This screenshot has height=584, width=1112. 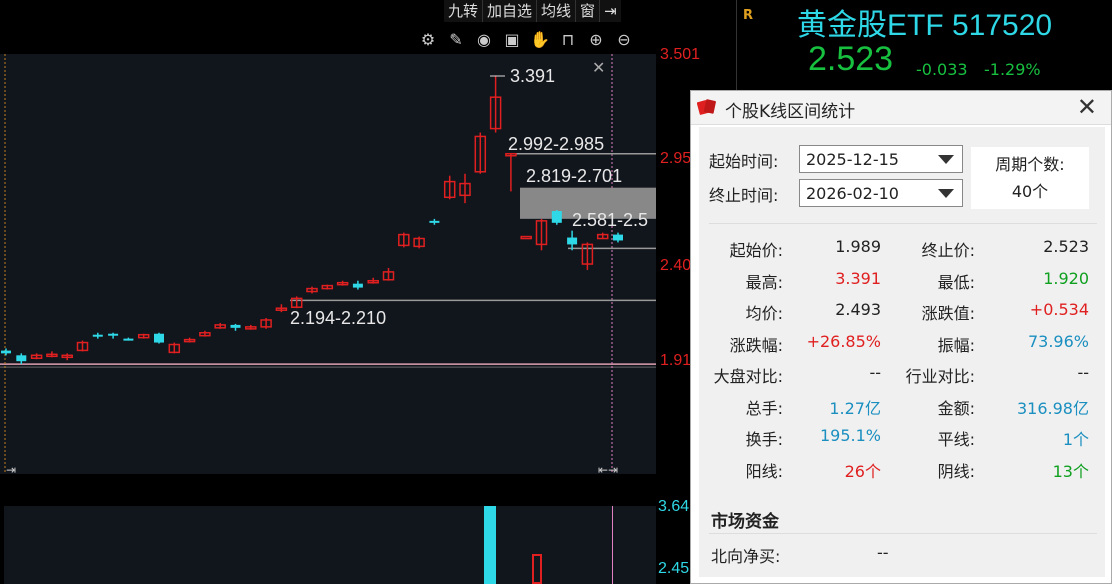 What do you see at coordinates (676, 265) in the screenshot?
I see `y-label-3: 2.40` at bounding box center [676, 265].